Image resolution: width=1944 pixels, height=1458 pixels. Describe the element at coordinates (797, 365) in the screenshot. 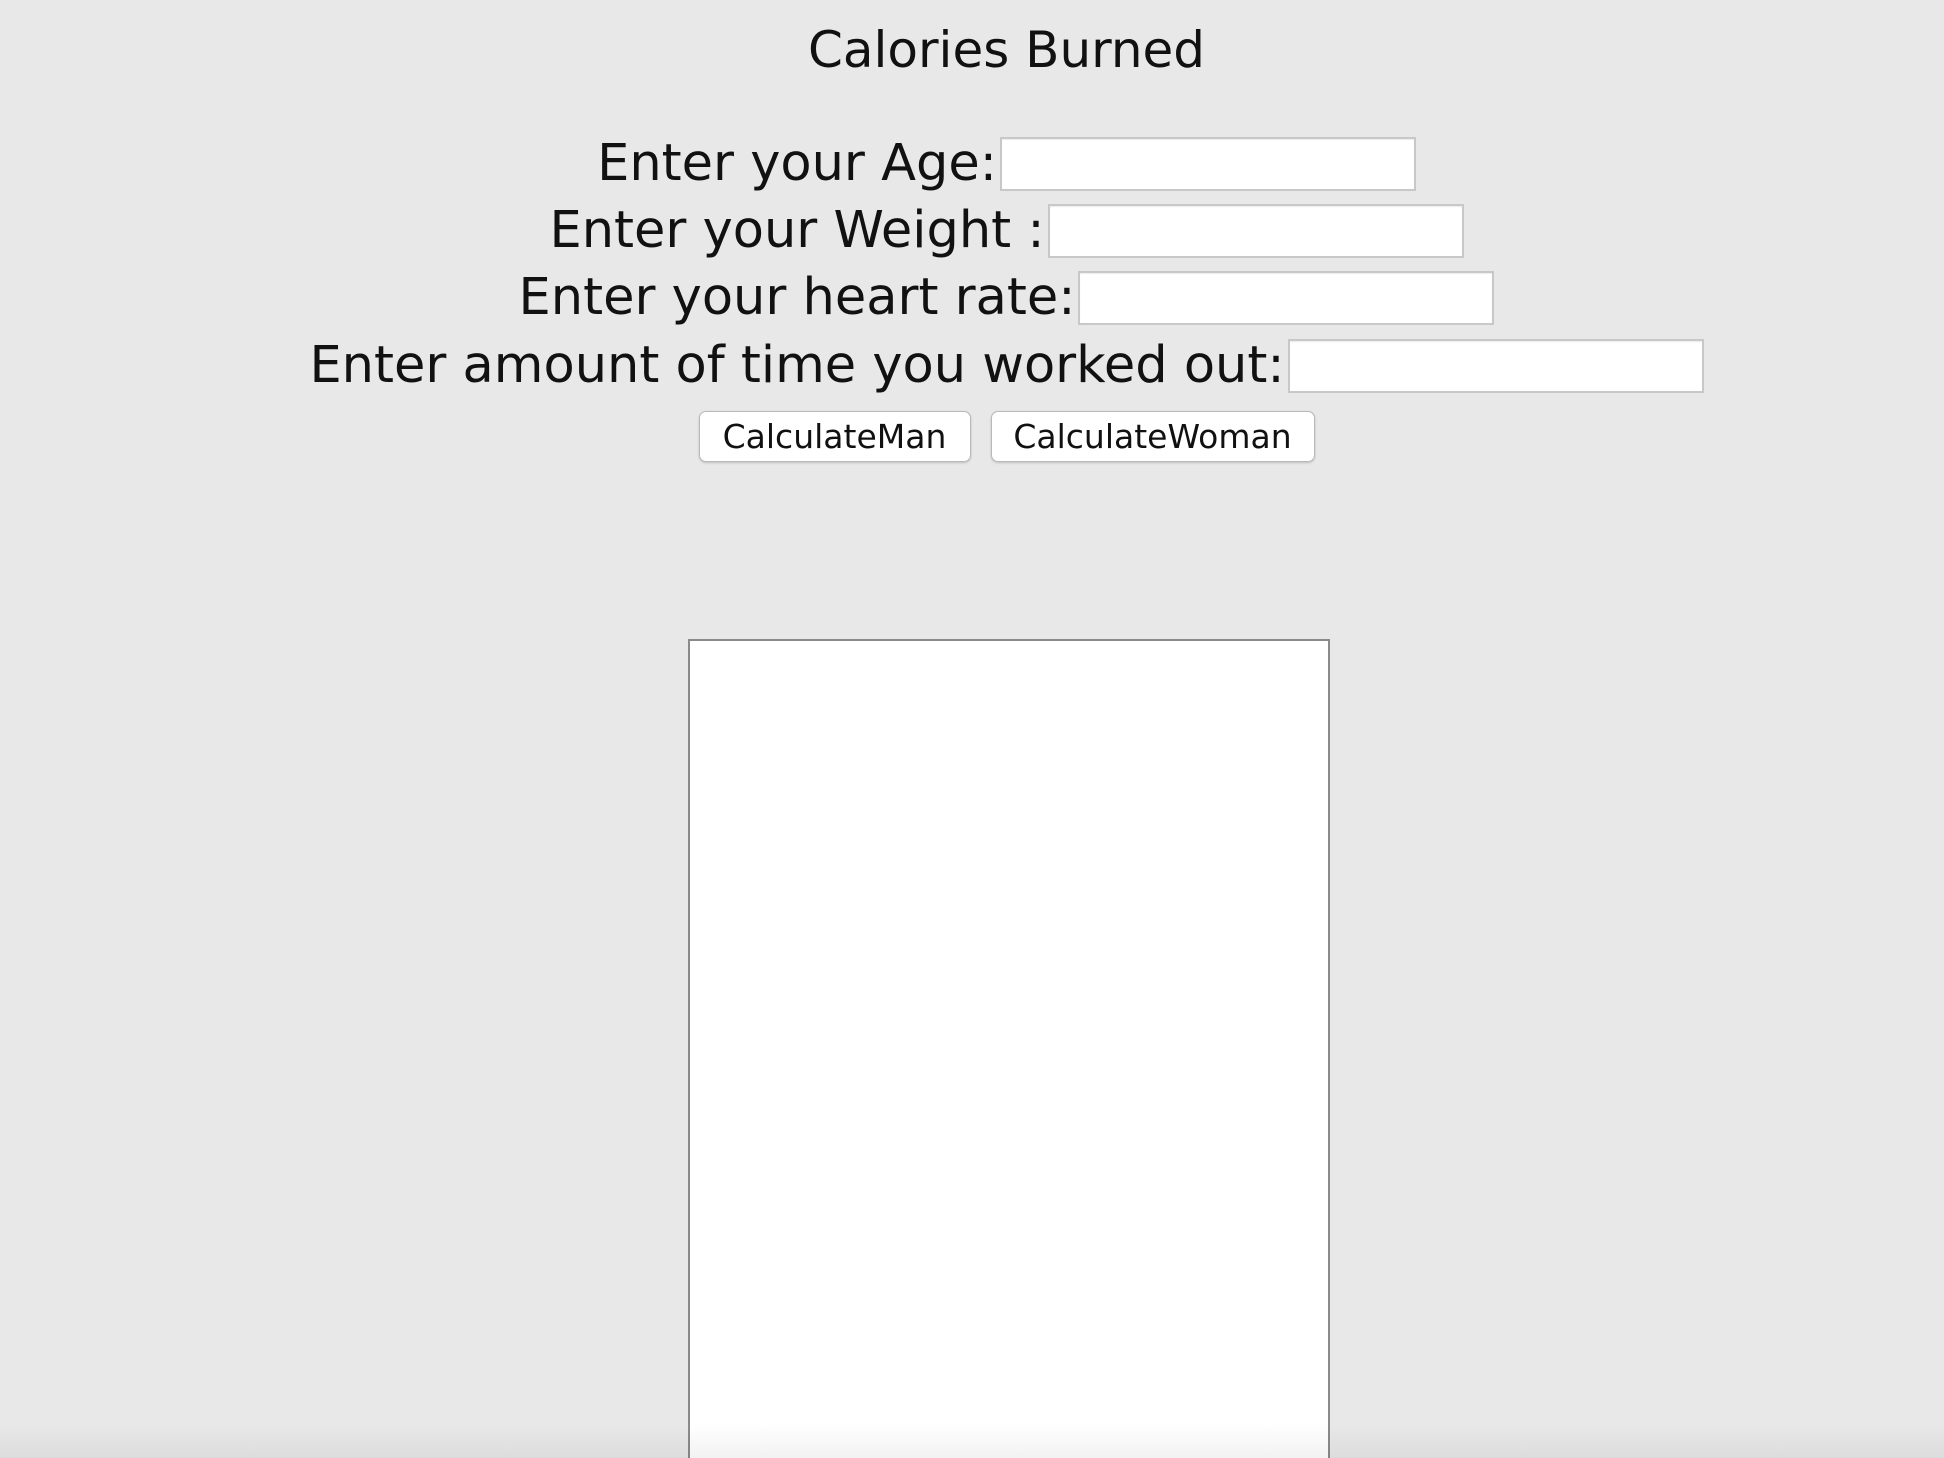

I see `workout-time-label: Enter amount of time you worked out:` at that location.